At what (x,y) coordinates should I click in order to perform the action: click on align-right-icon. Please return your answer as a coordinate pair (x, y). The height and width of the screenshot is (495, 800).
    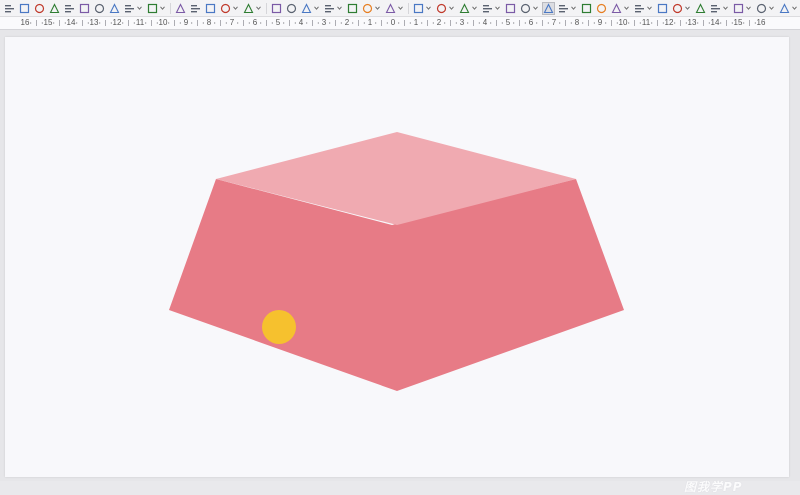
    Looking at the image, I should click on (39, 8).